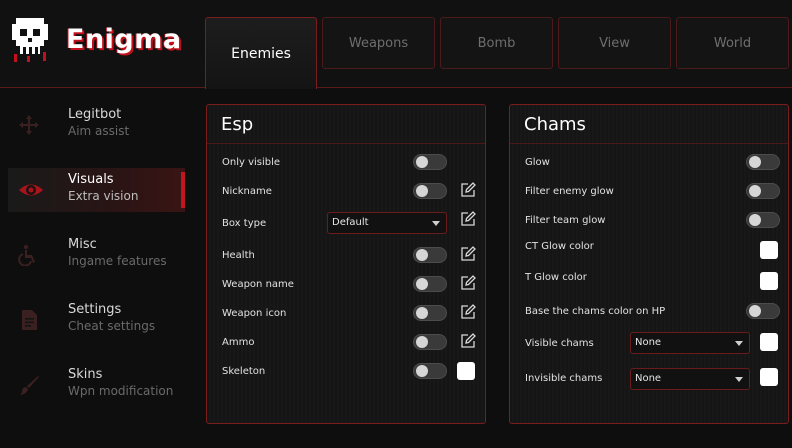  What do you see at coordinates (121, 391) in the screenshot?
I see `sidebar-item-subtitle: Wpn modification` at bounding box center [121, 391].